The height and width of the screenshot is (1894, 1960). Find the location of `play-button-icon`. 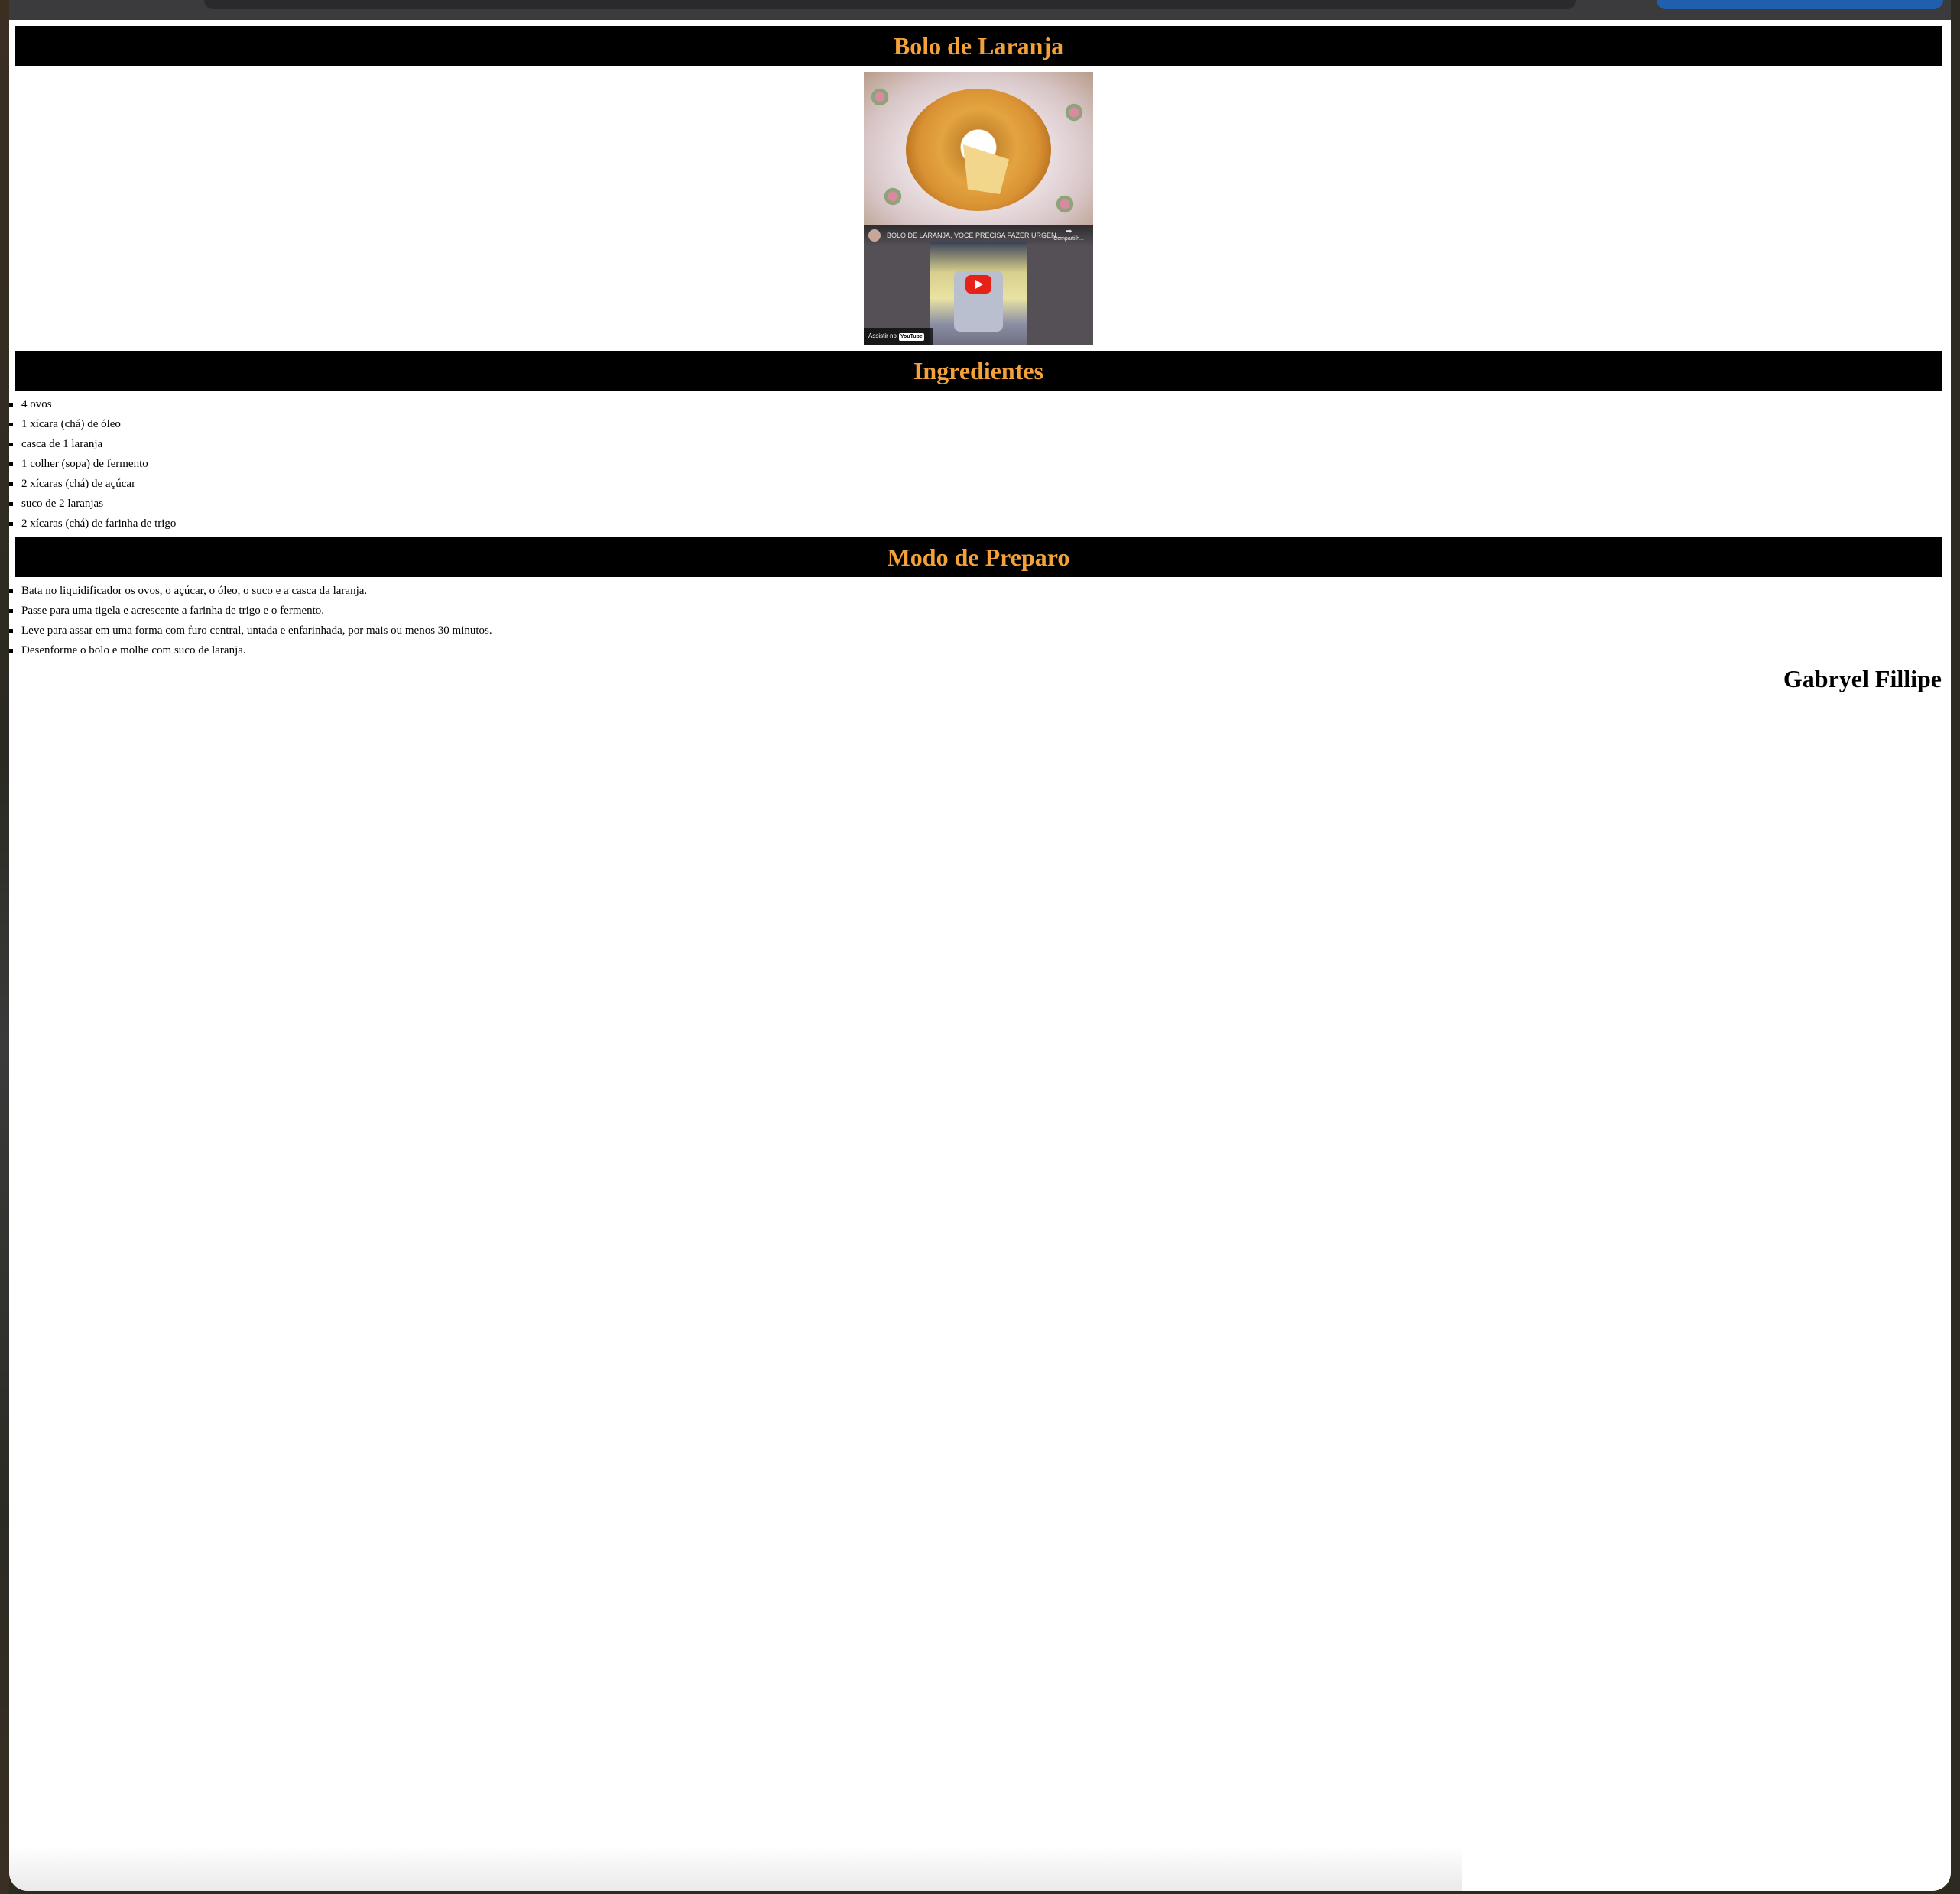

play-button-icon is located at coordinates (978, 284).